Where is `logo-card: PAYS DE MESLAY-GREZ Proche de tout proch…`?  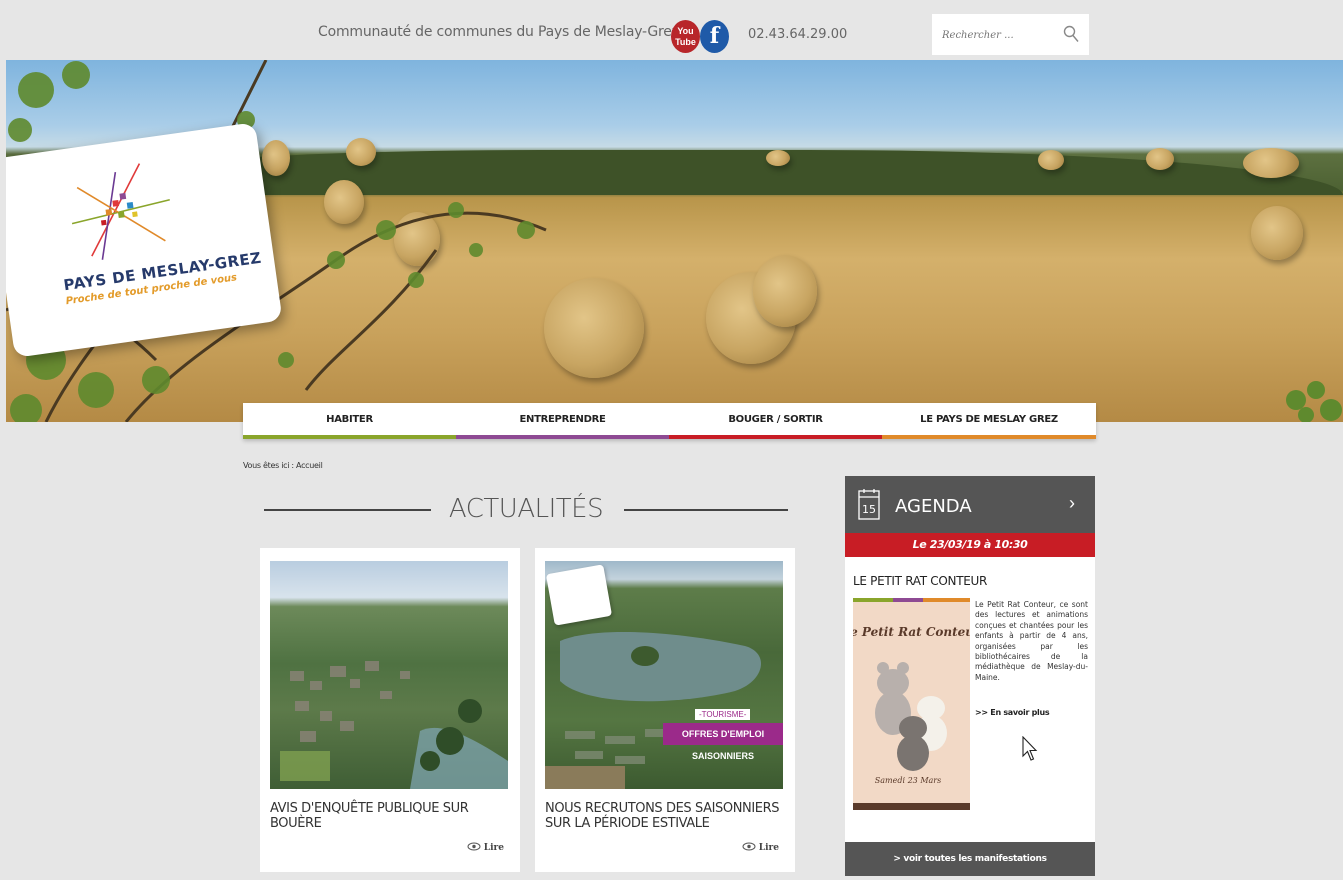 logo-card: PAYS DE MESLAY-GREZ Proche de tout proch… is located at coordinates (144, 240).